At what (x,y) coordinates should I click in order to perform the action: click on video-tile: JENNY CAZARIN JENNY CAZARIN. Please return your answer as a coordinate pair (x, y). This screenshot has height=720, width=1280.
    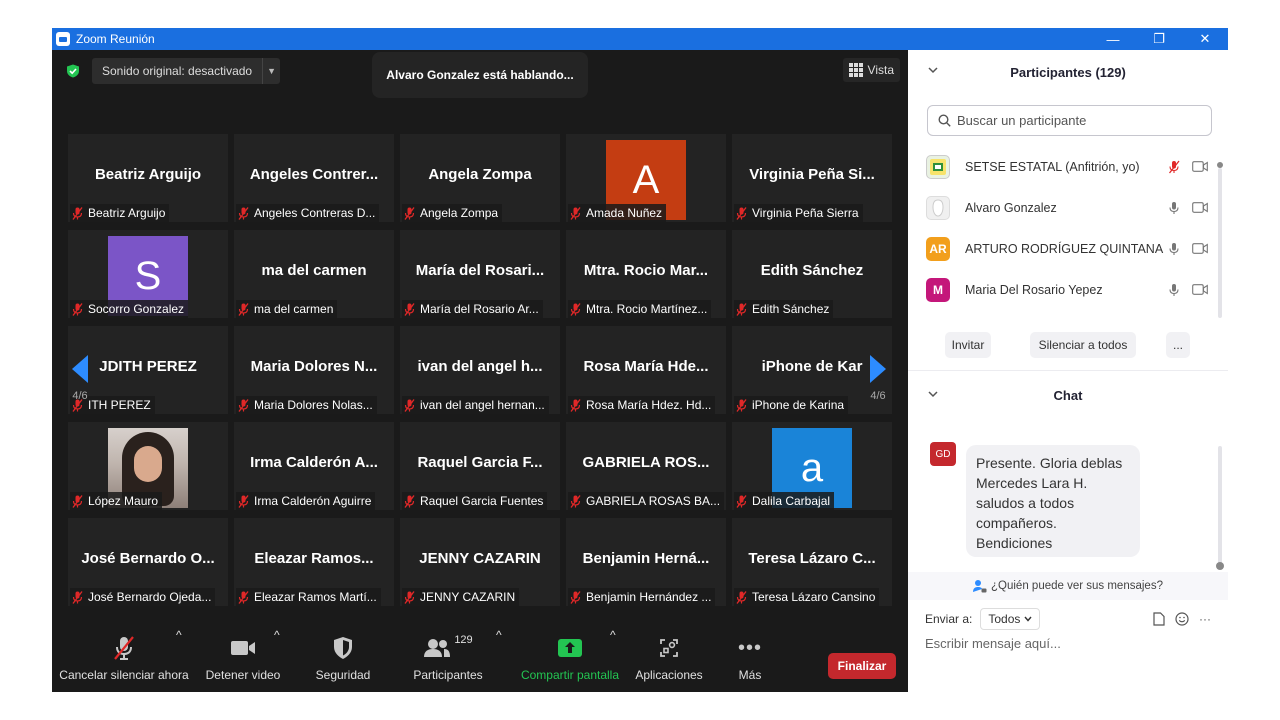
    Looking at the image, I should click on (480, 562).